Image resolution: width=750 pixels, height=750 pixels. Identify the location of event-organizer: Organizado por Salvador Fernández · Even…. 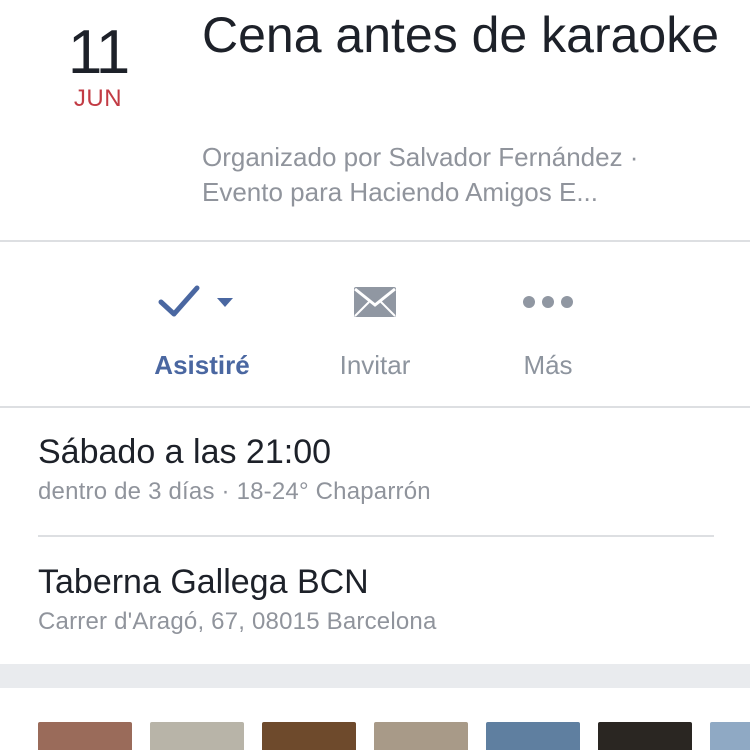
(462, 175).